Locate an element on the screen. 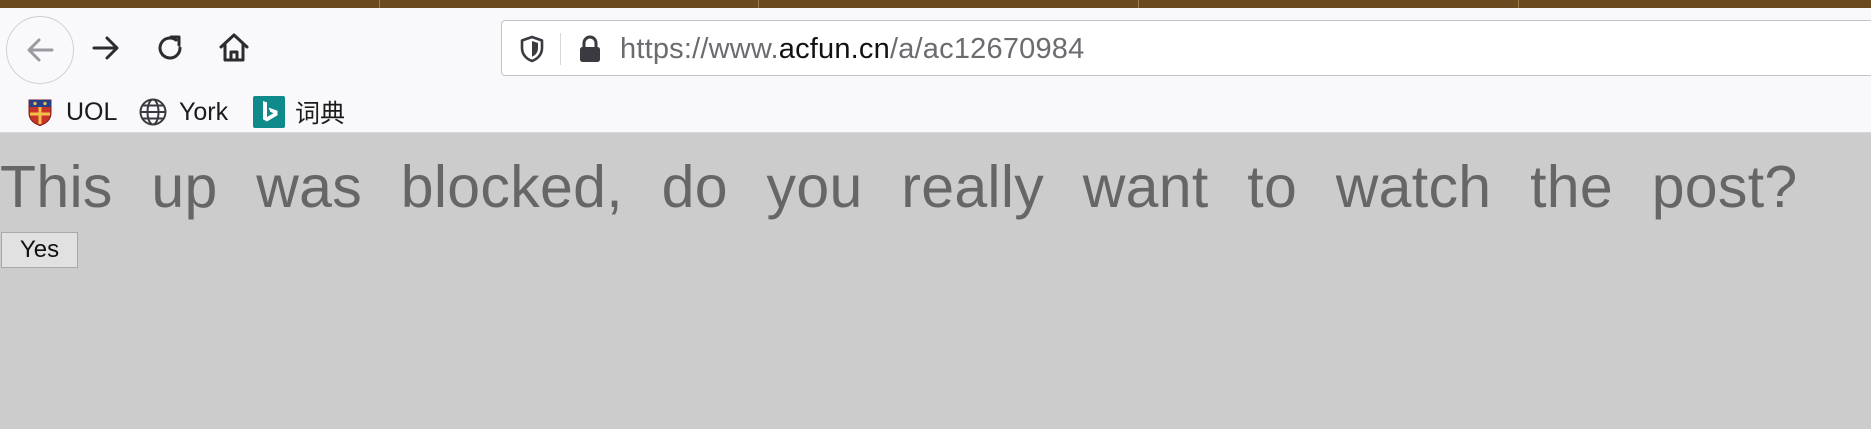  tab-strip is located at coordinates (935, 4).